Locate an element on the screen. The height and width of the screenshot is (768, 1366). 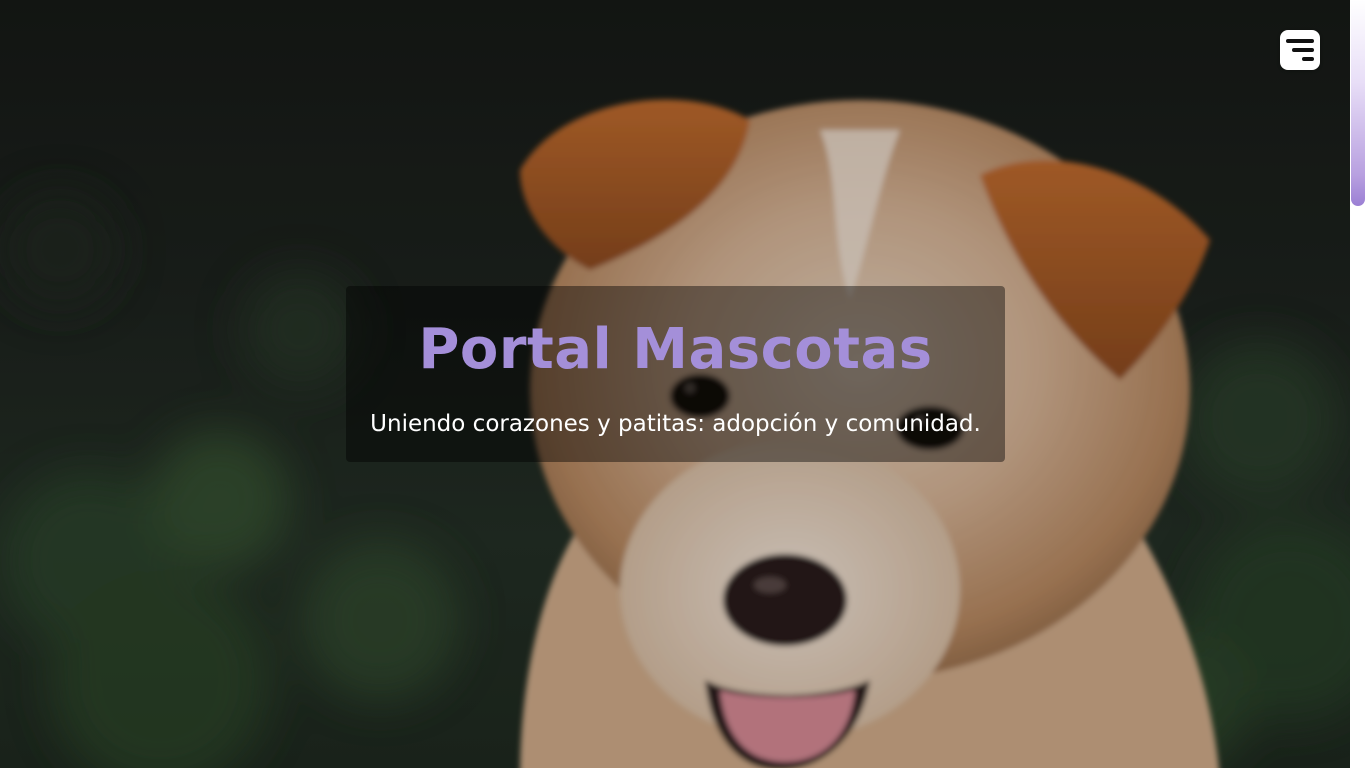
menu-button is located at coordinates (1300, 50).